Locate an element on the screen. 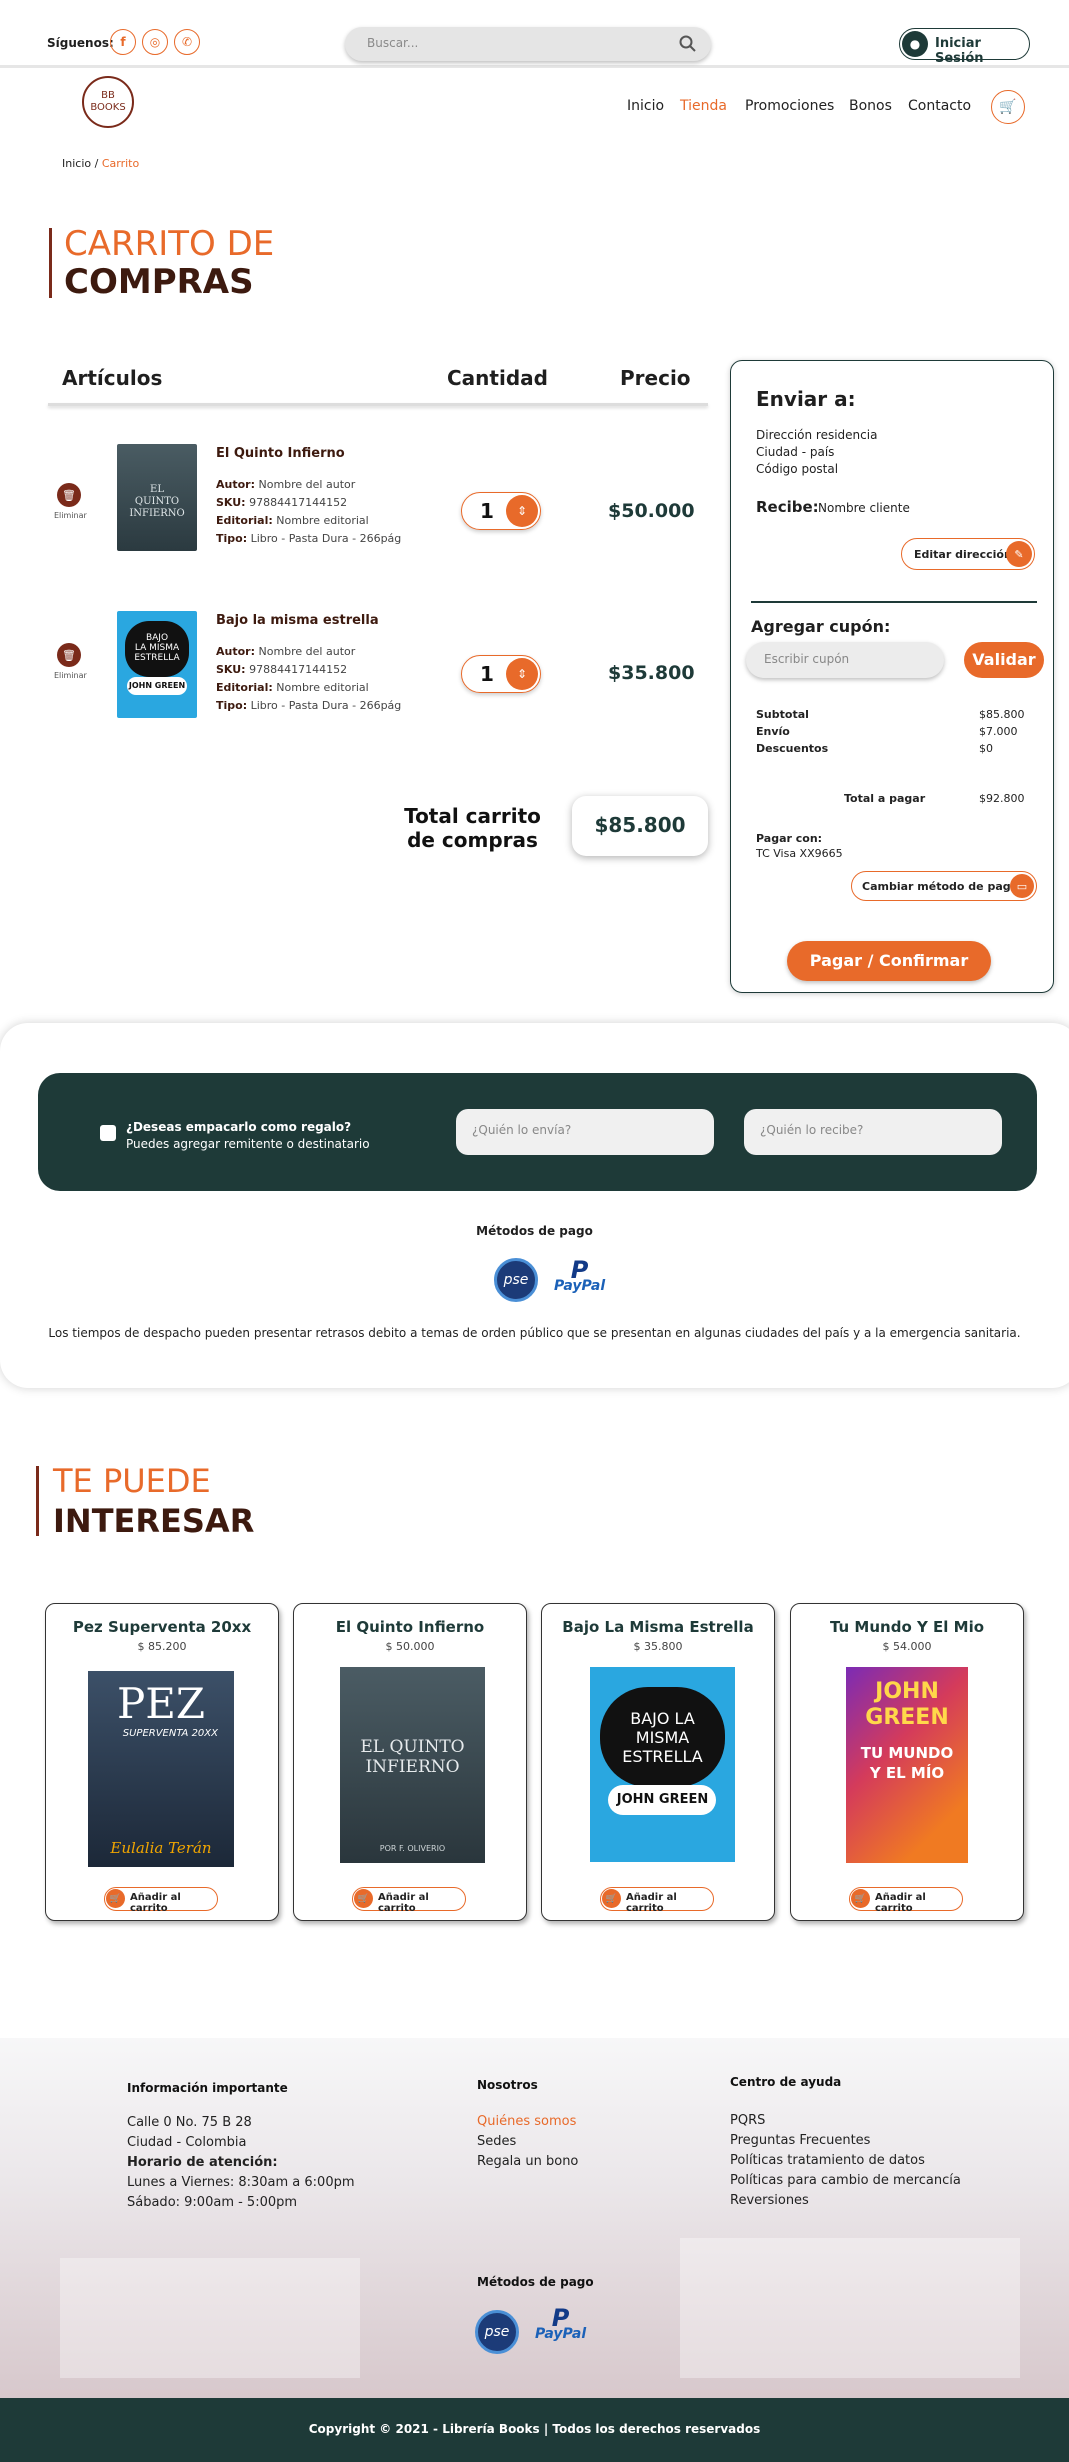  footer-link-faq: Preguntas Frecuentes is located at coordinates (845, 2141).